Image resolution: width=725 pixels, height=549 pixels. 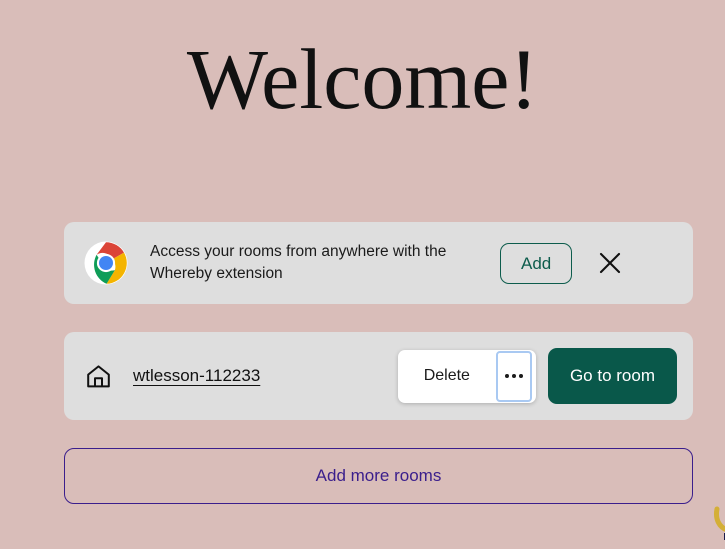 I want to click on room-list-item: wtlesson-112233 Delete Go to room, so click(x=378, y=376).